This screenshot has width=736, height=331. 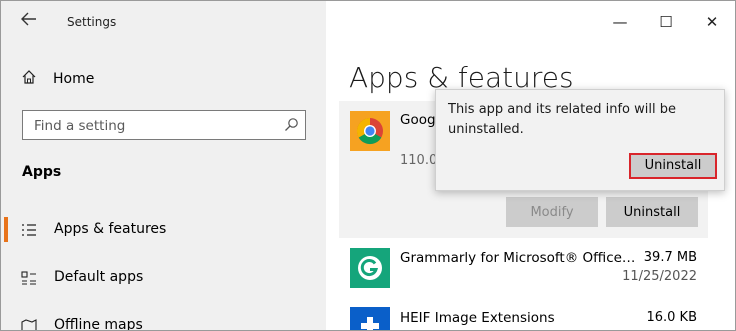 I want to click on app-name: Goog, so click(x=418, y=120).